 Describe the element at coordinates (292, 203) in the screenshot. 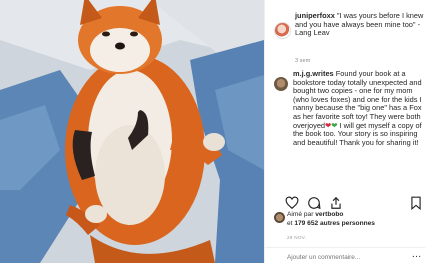

I see `heart-icon` at that location.